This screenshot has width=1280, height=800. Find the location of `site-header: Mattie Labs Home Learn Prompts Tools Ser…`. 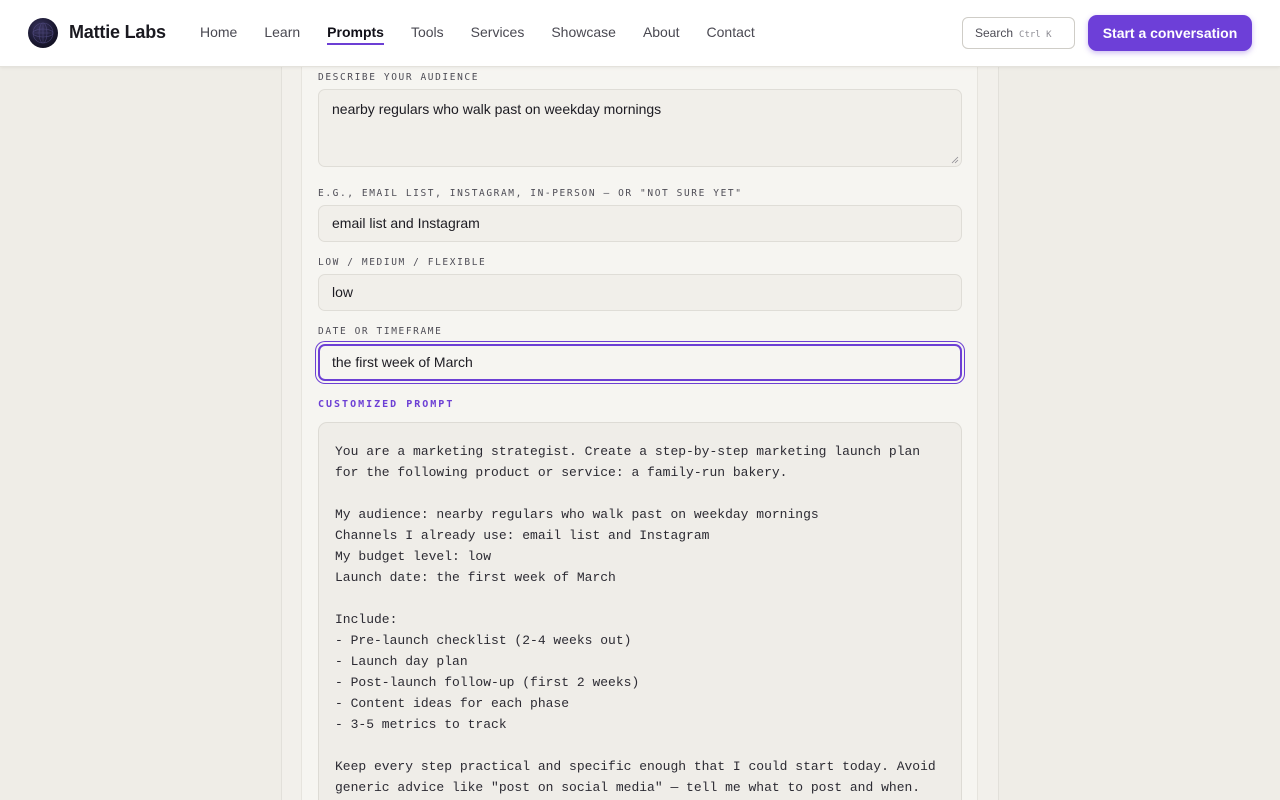

site-header: Mattie Labs Home Learn Prompts Tools Ser… is located at coordinates (640, 33).